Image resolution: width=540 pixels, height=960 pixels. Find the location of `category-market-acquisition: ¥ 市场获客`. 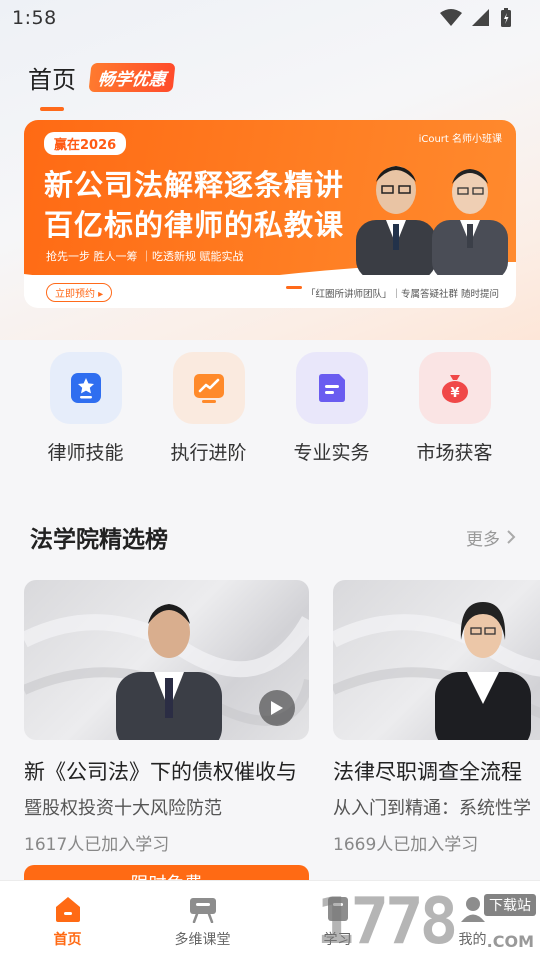

category-market-acquisition: ¥ 市场获客 is located at coordinates (454, 408).